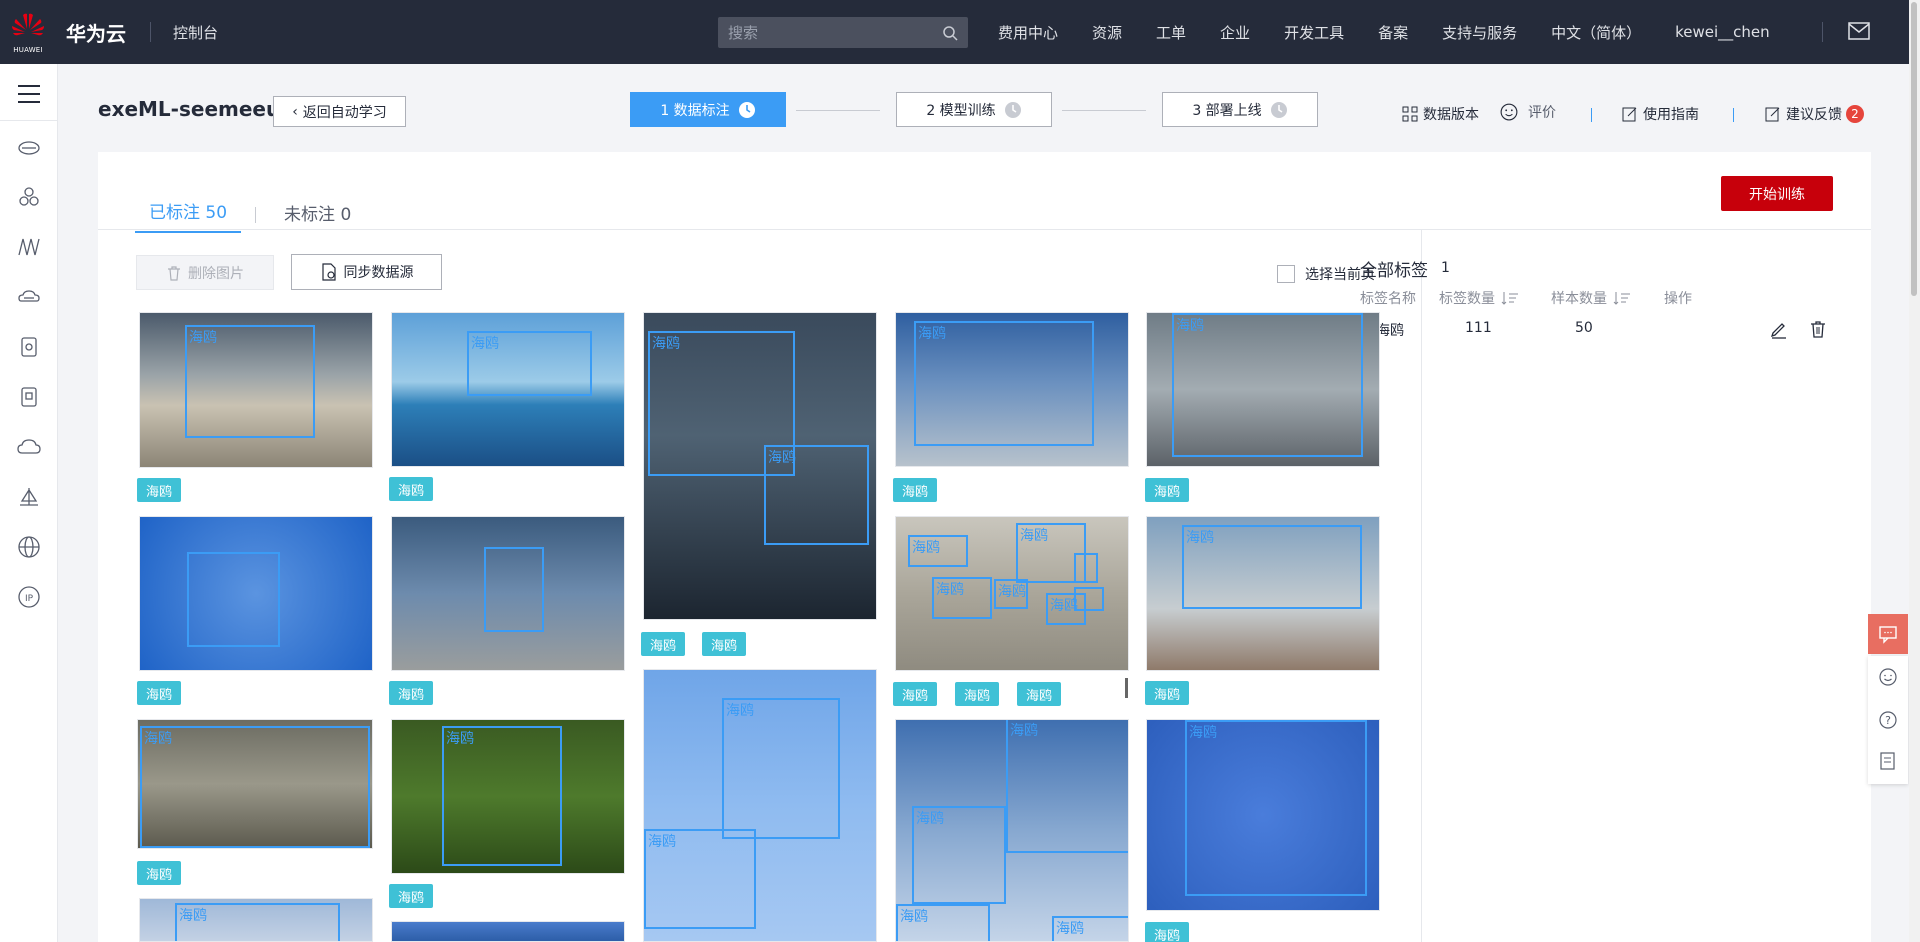  What do you see at coordinates (29, 397) in the screenshot?
I see `docs-icon` at bounding box center [29, 397].